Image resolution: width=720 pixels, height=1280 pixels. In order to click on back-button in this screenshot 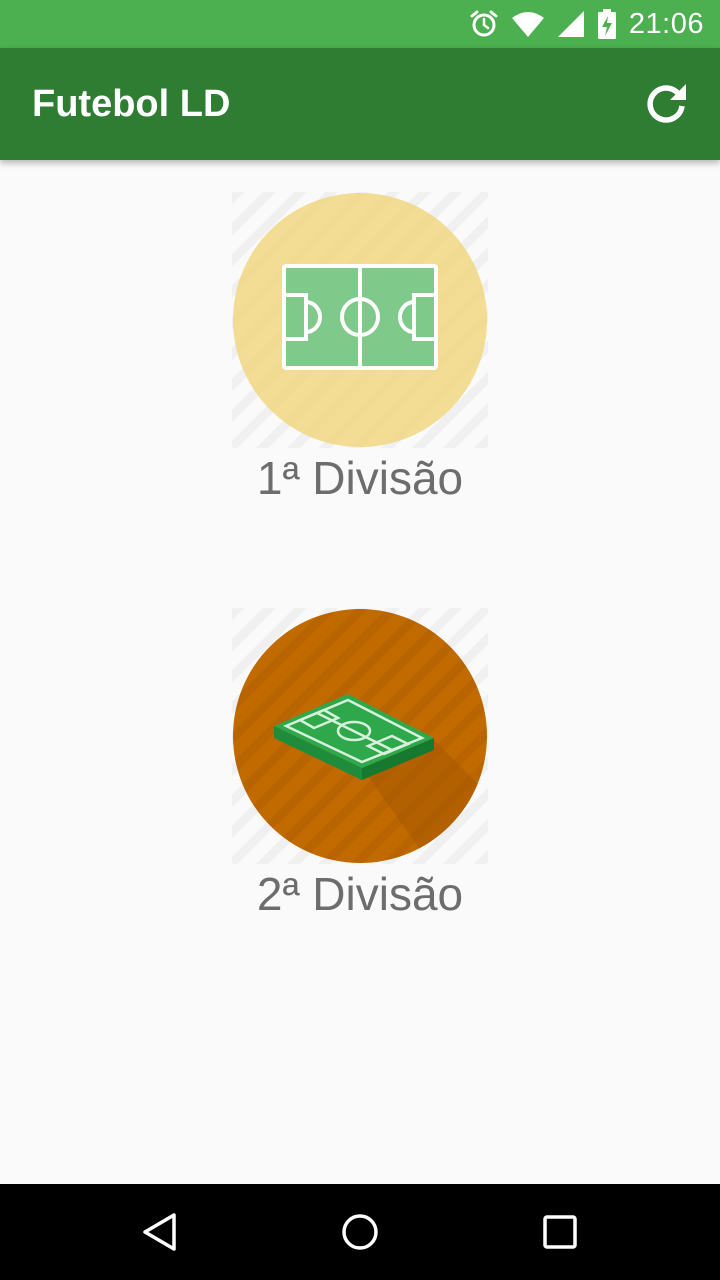, I will do `click(160, 1232)`.